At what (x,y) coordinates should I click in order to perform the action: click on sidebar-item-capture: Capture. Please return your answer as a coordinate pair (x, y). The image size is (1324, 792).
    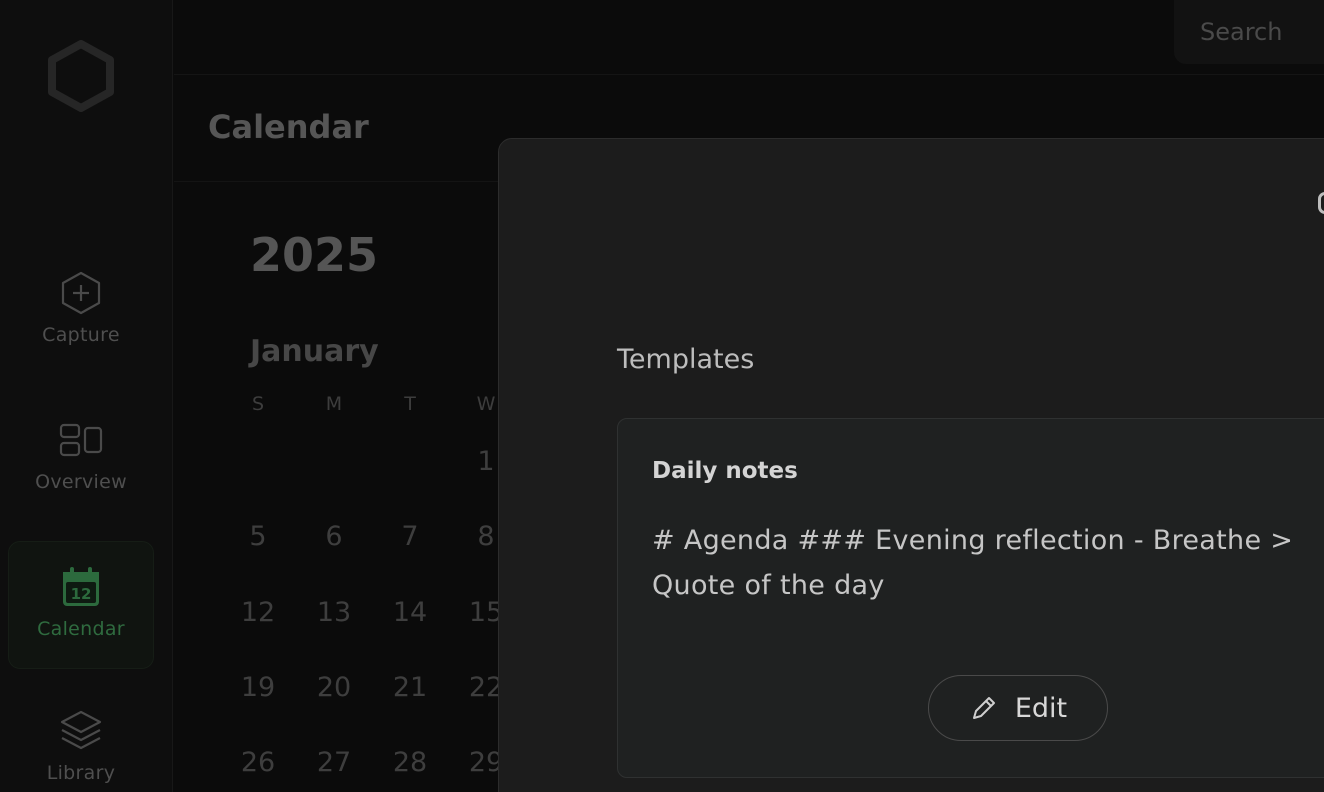
    Looking at the image, I should click on (81, 312).